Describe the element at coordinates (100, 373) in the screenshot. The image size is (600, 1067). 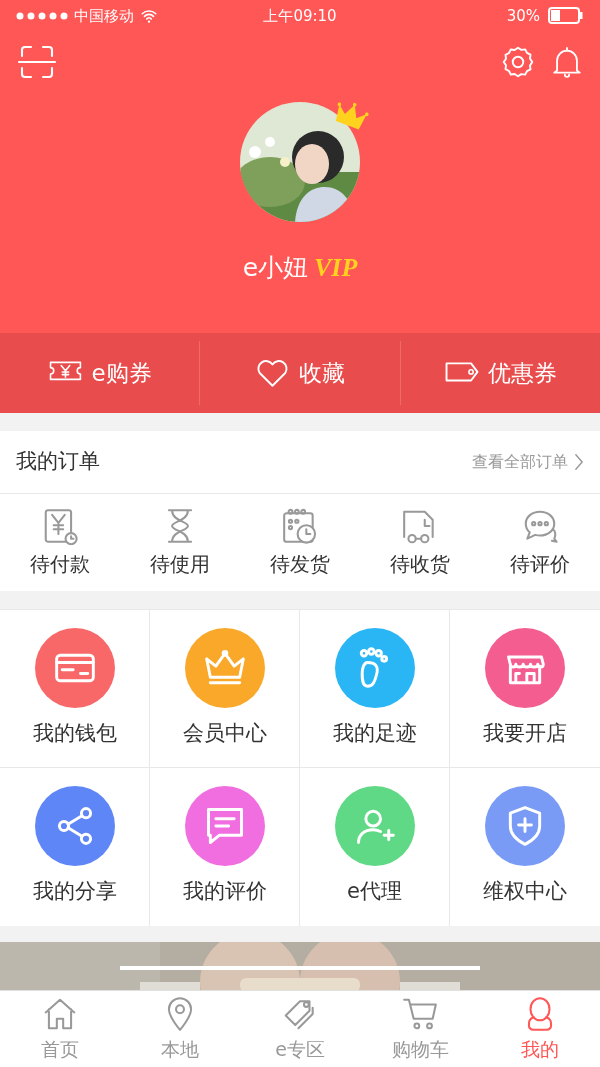
I see `quick-link: e购券` at that location.